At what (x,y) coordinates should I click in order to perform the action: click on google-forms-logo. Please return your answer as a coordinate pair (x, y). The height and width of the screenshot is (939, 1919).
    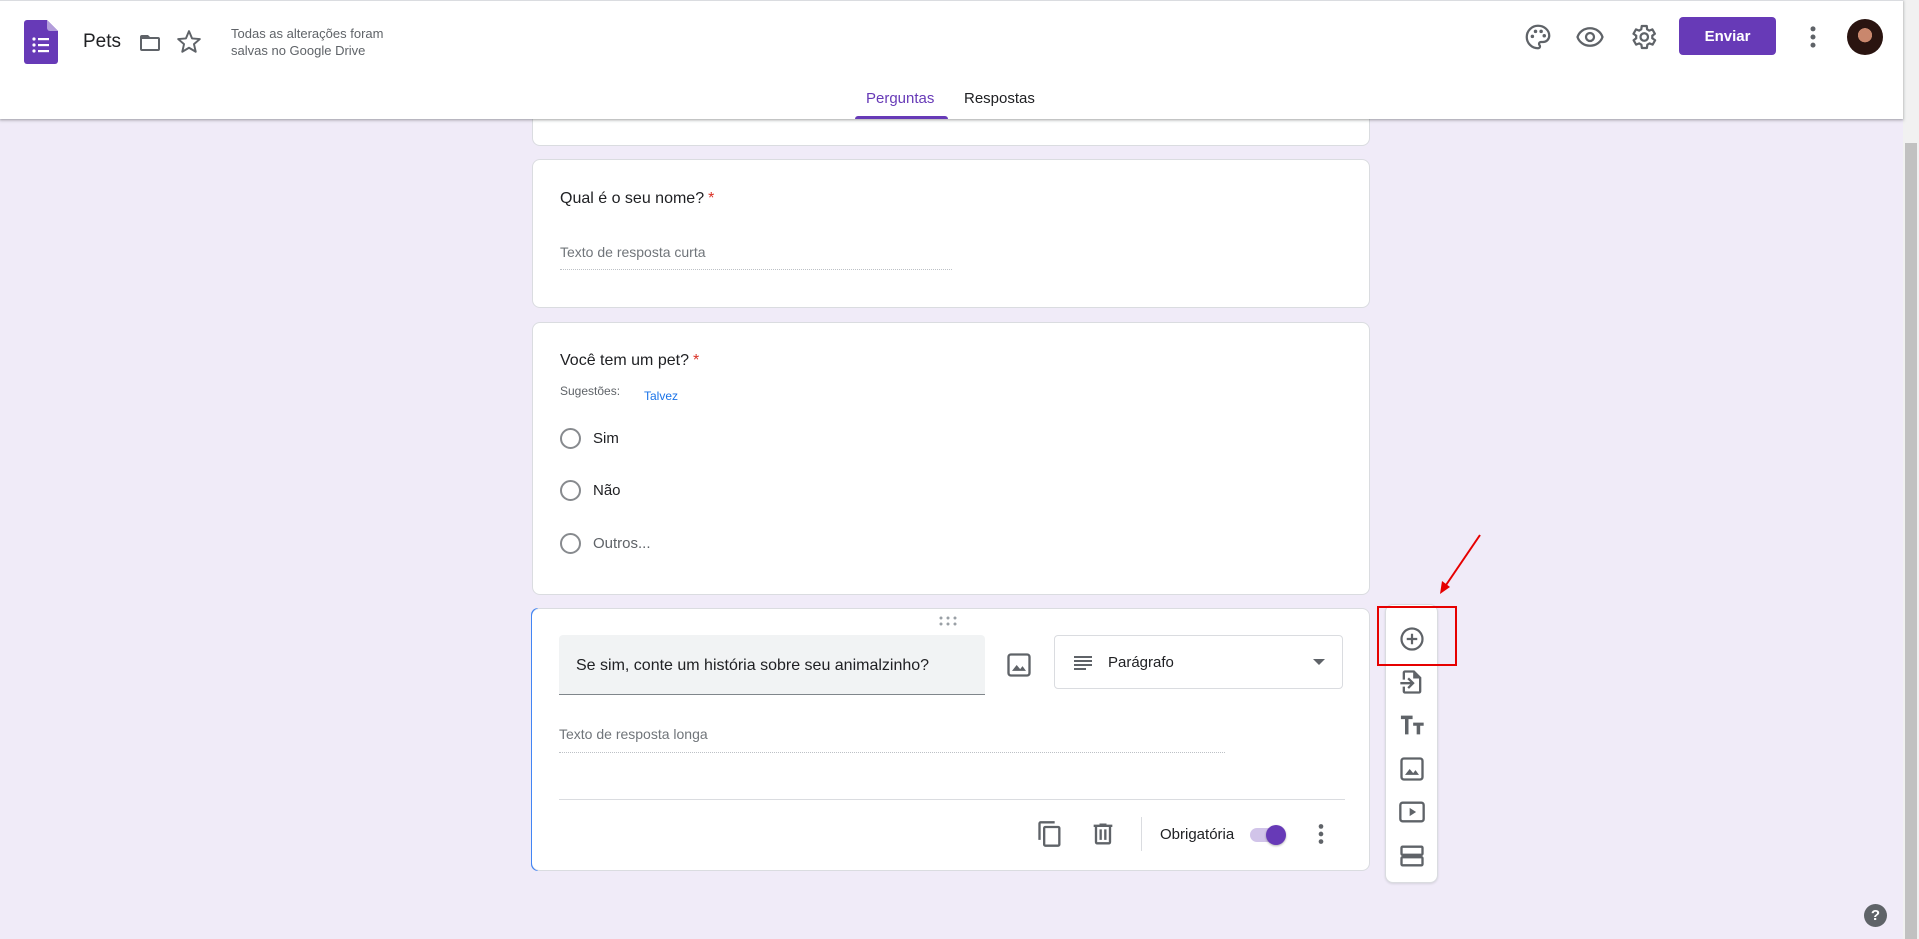
    Looking at the image, I should click on (41, 42).